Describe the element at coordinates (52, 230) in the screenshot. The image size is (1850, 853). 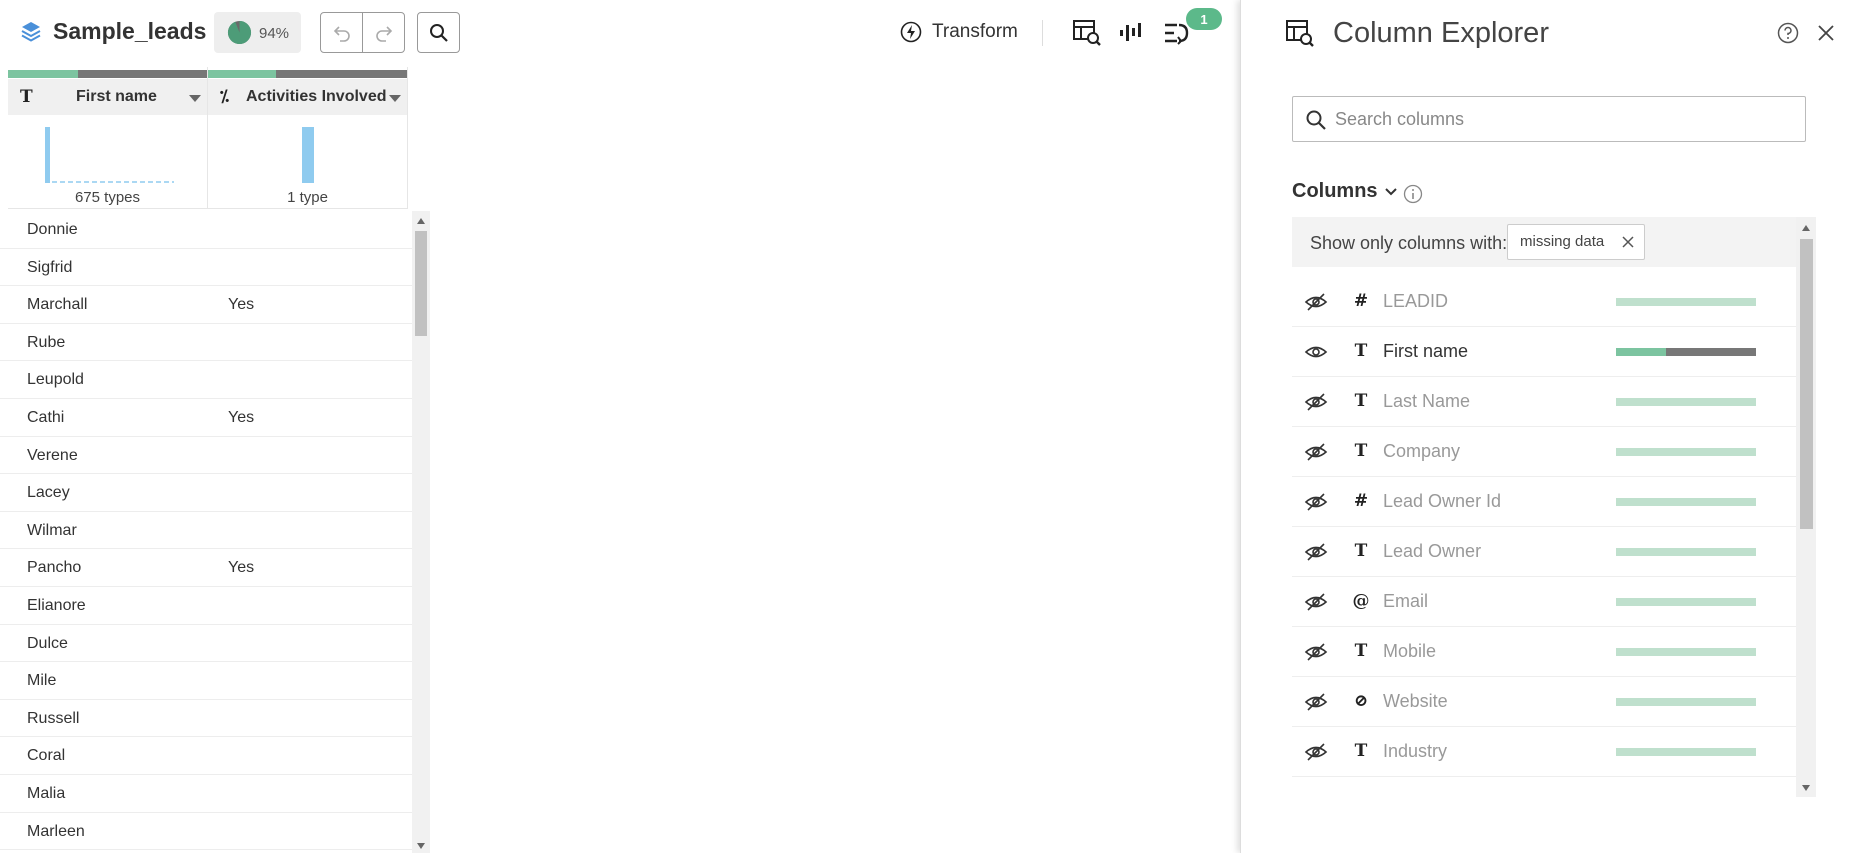
I see `cell-first-name: Donnie` at that location.